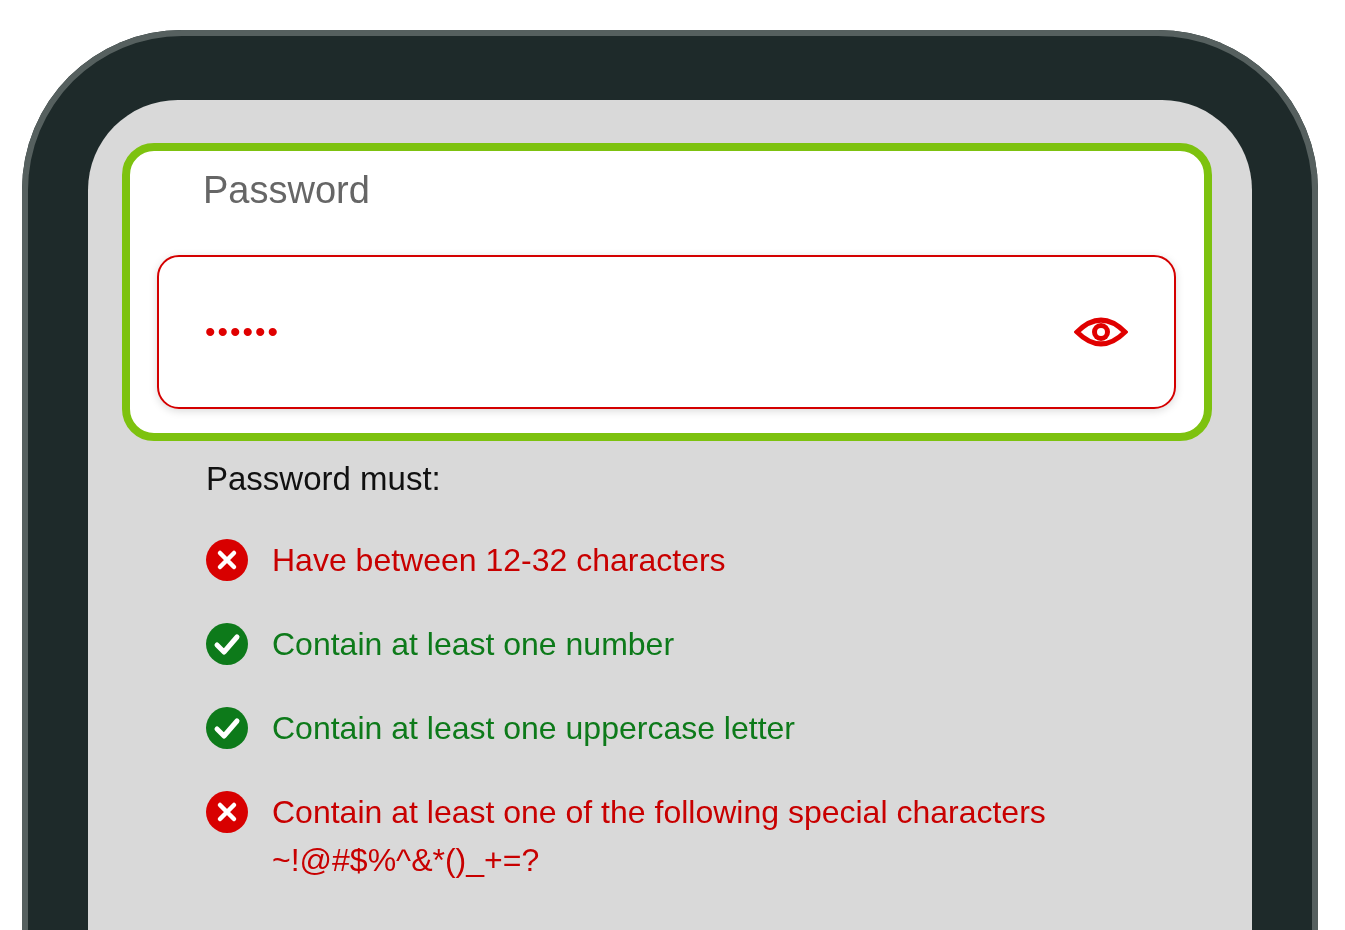  I want to click on requirement-text: Have between 12-32 characters, so click(499, 560).